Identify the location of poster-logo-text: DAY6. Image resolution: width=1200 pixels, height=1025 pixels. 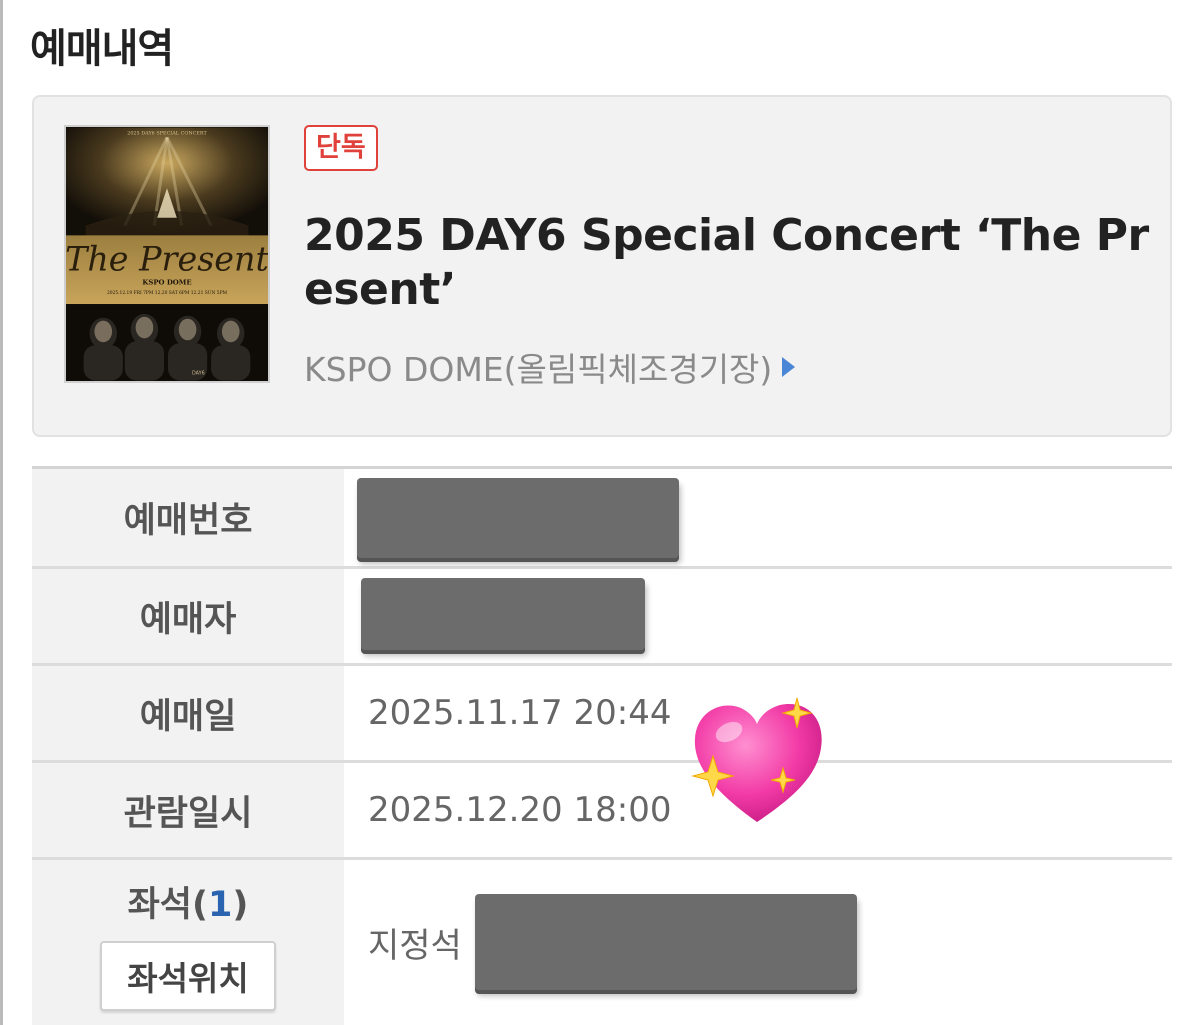
(198, 374).